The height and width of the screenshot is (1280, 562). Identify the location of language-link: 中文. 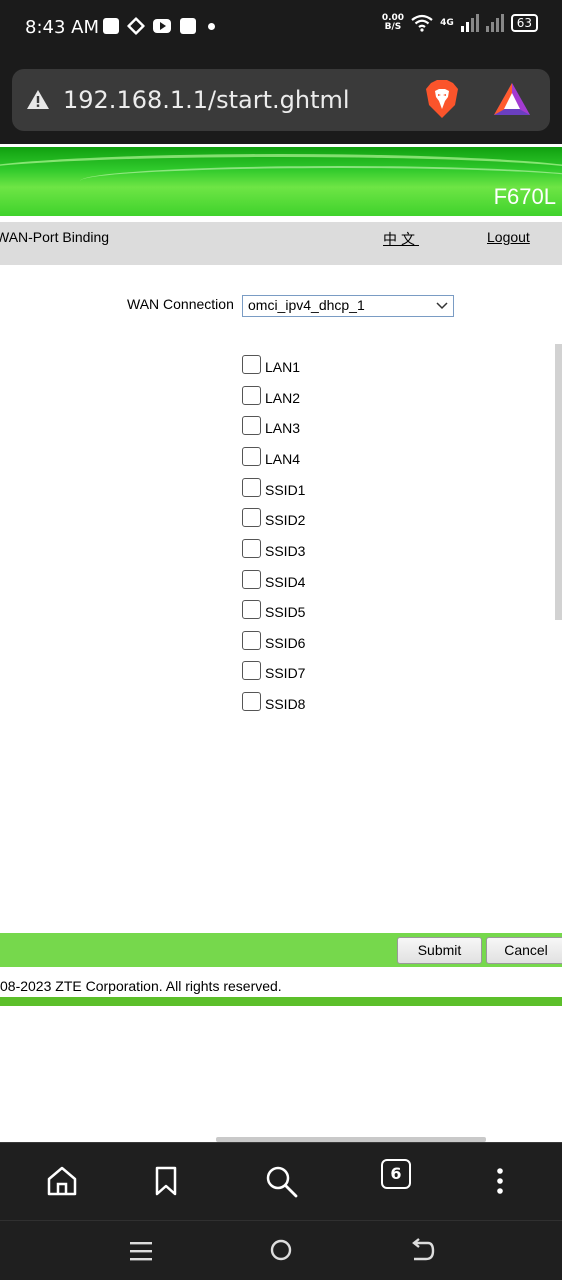
(401, 239).